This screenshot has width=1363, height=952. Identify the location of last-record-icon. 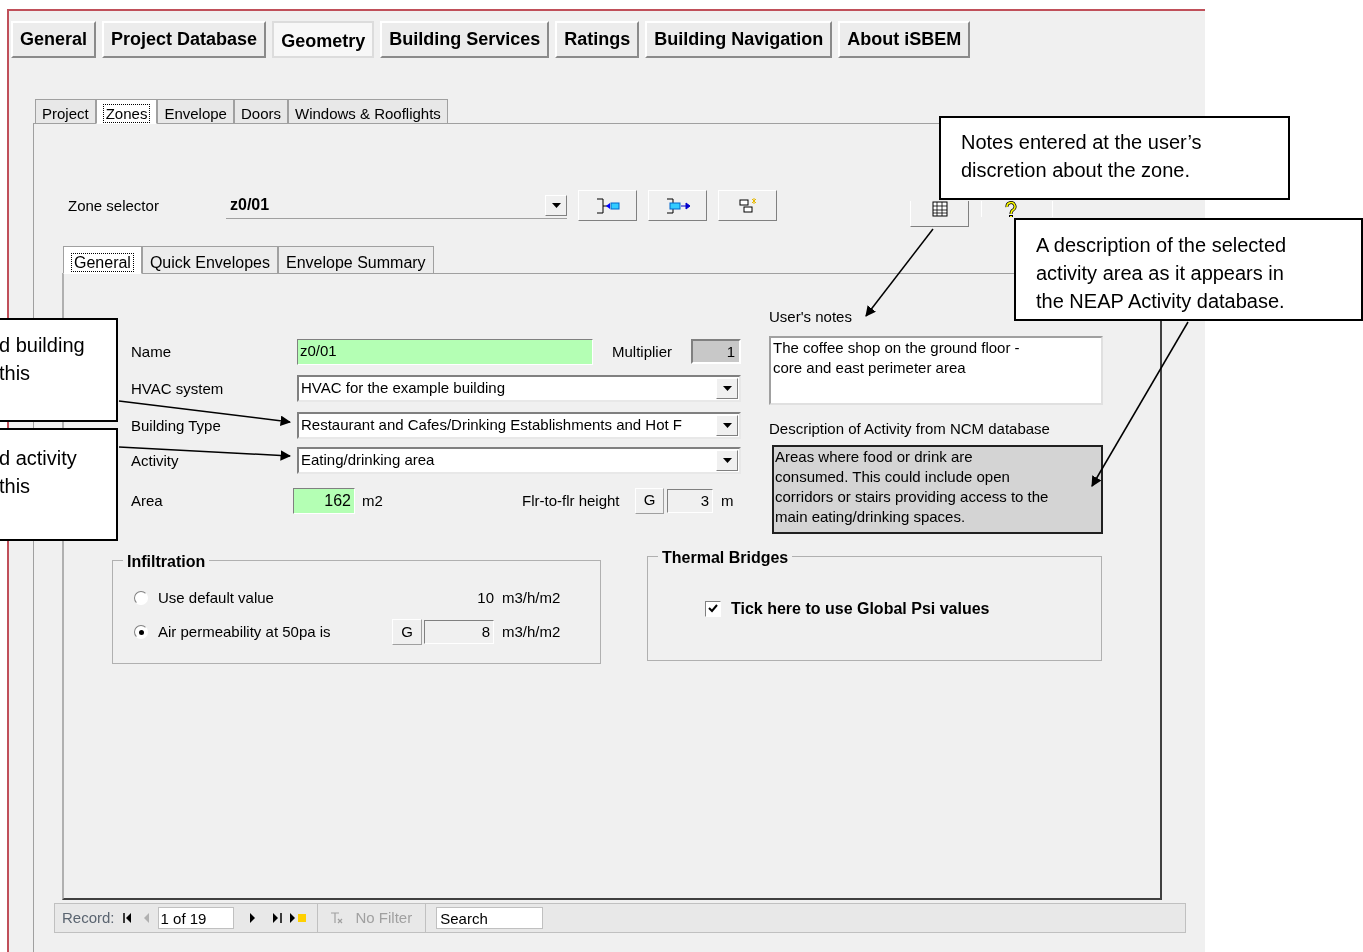
(277, 918).